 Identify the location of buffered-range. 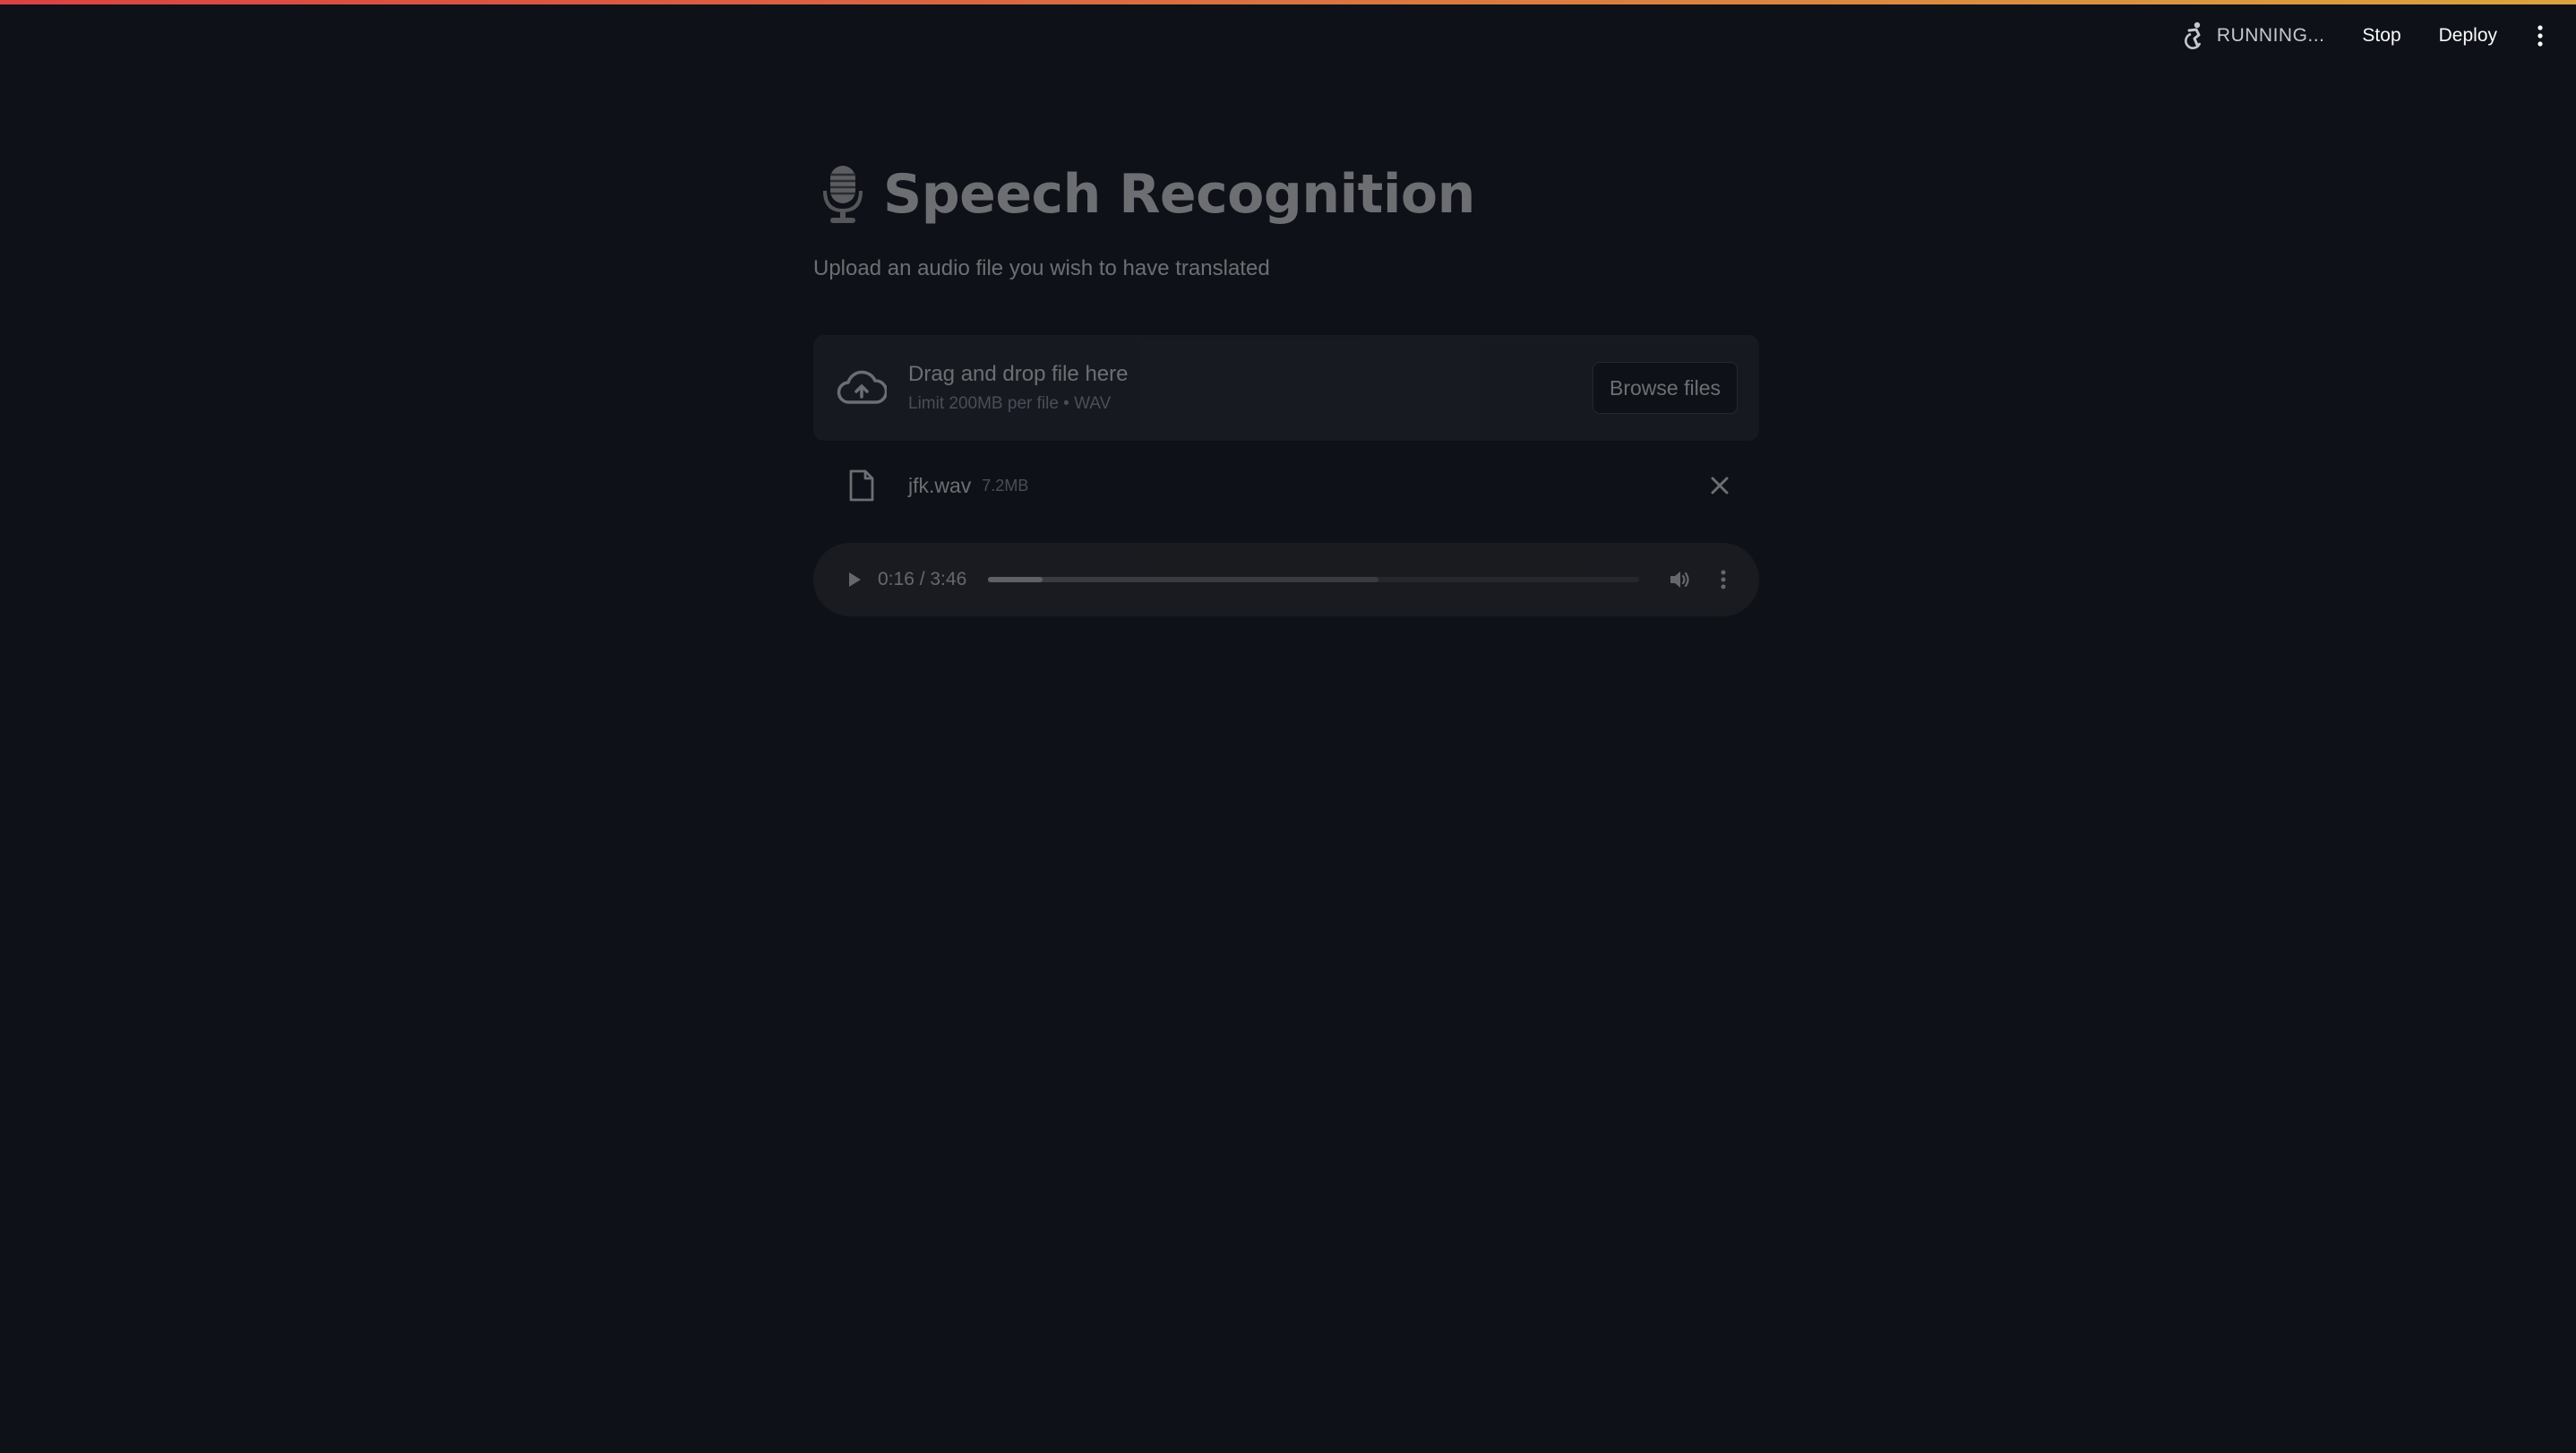
(1183, 580).